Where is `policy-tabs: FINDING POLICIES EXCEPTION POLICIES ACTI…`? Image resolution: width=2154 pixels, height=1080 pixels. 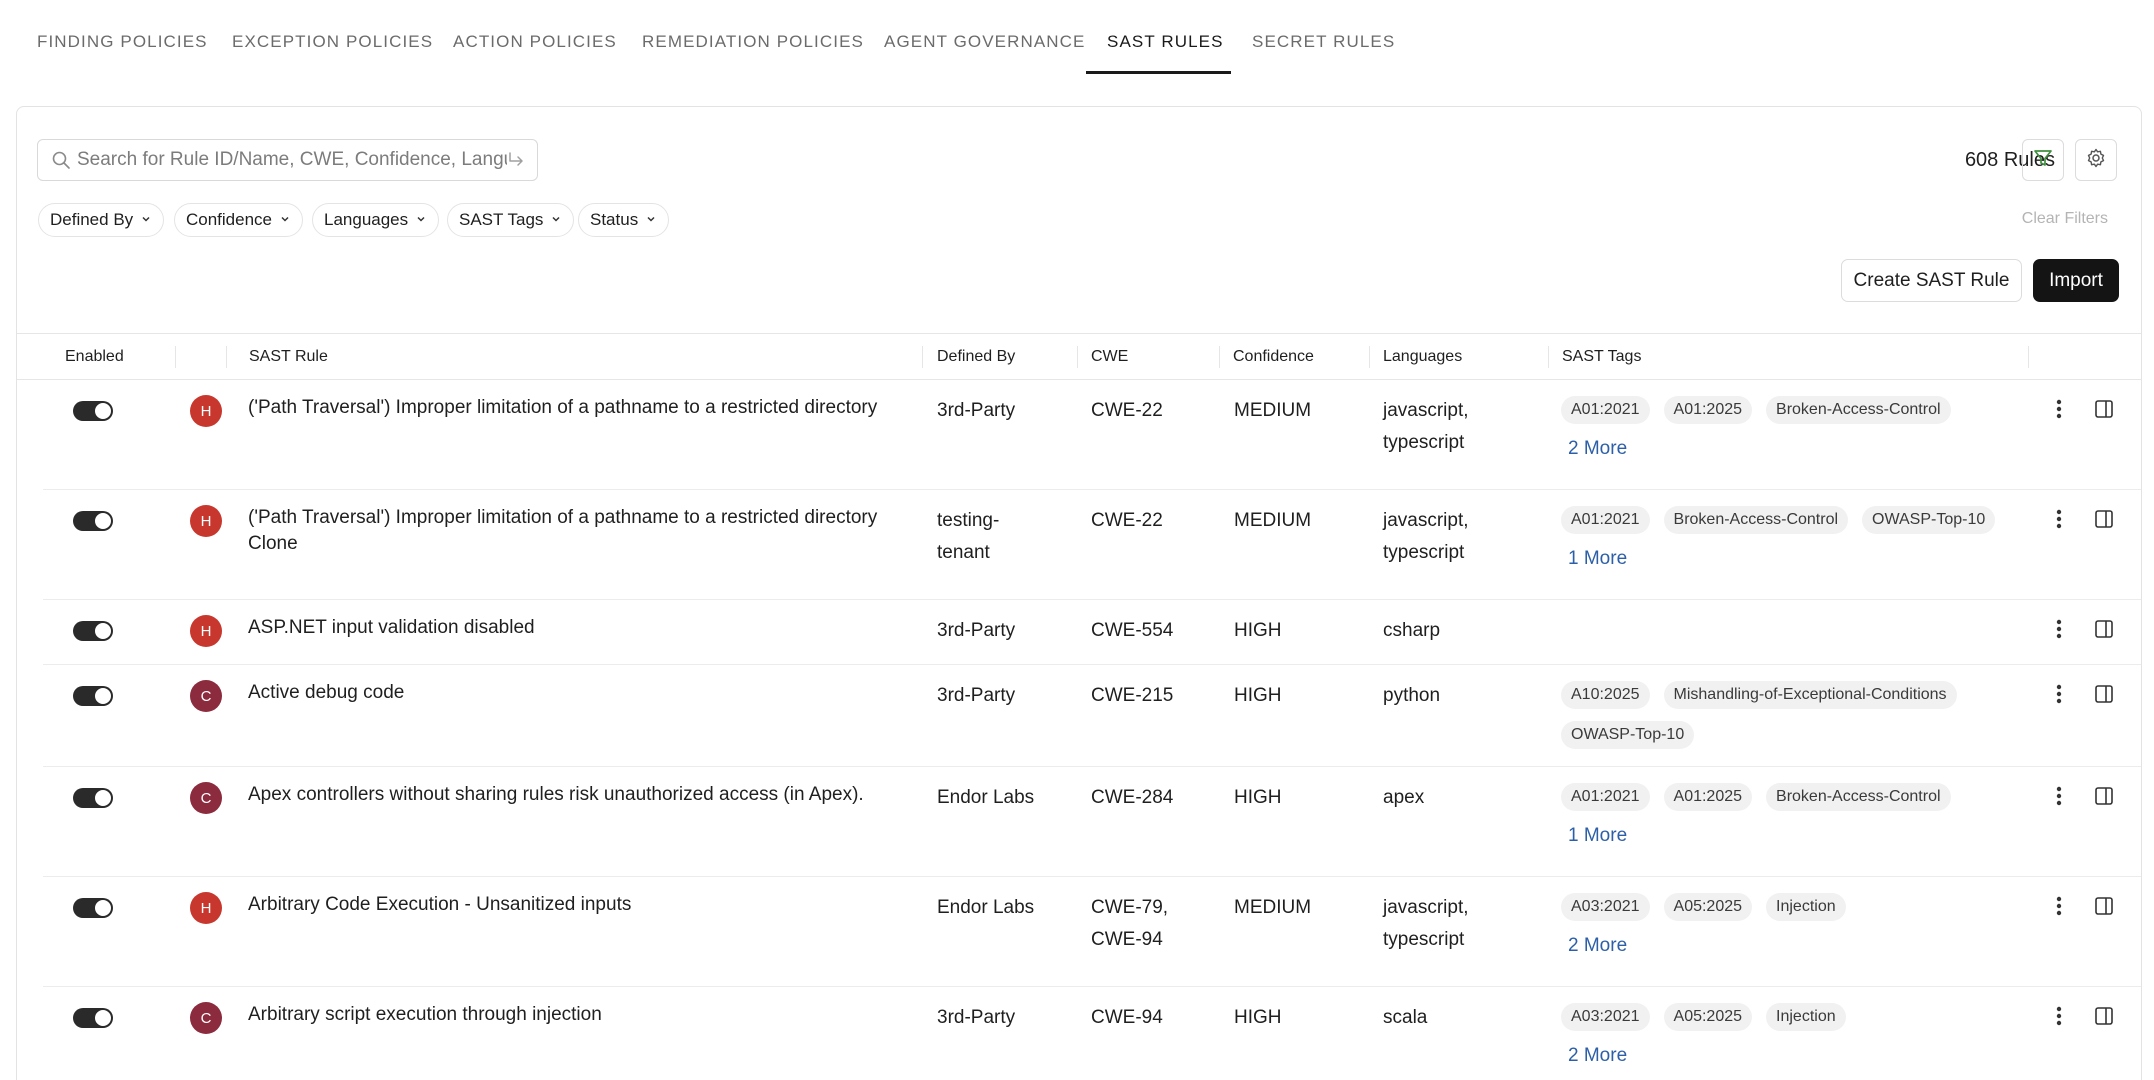
policy-tabs: FINDING POLICIES EXCEPTION POLICIES ACTI… is located at coordinates (1077, 37).